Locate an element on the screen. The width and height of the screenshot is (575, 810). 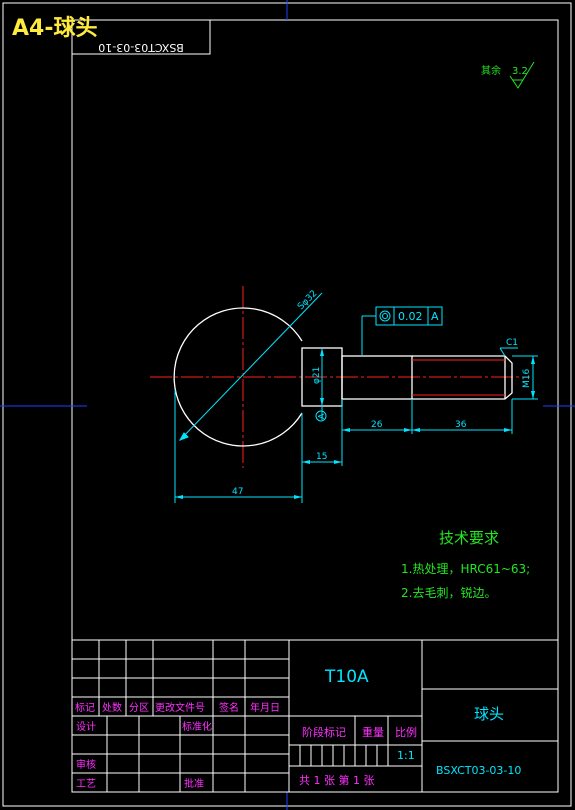
center-lines is located at coordinates (340, 377).